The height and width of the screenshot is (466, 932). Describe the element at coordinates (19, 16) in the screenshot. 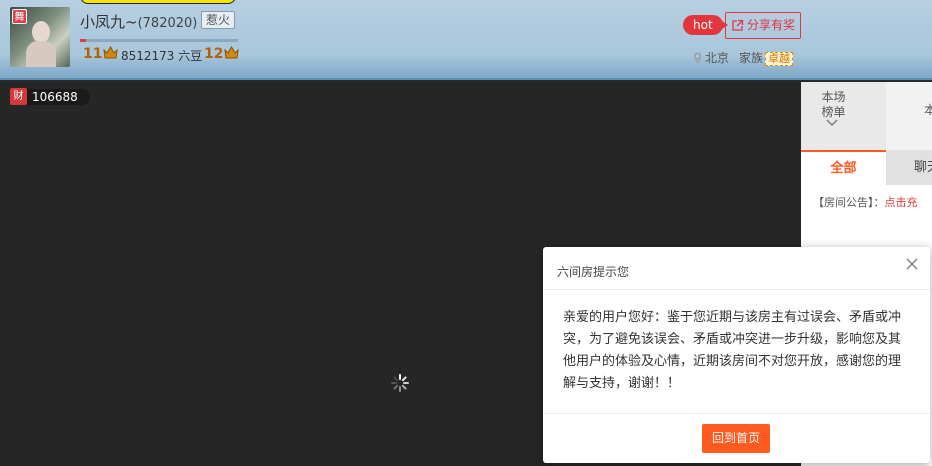

I see `dance-badge: 舞` at that location.